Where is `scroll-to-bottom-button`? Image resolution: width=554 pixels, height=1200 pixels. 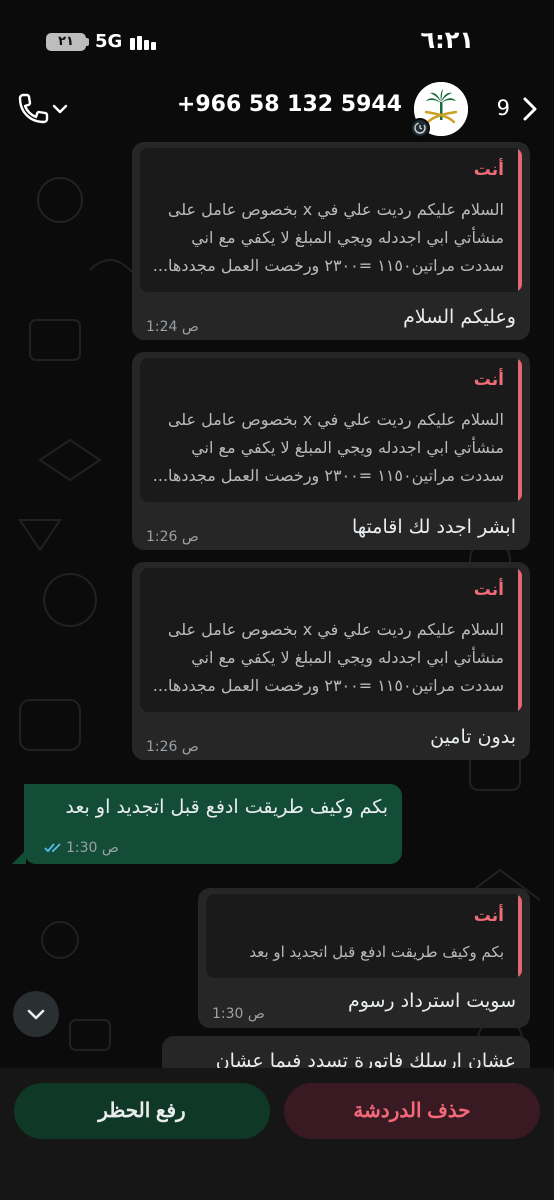 scroll-to-bottom-button is located at coordinates (36, 1014).